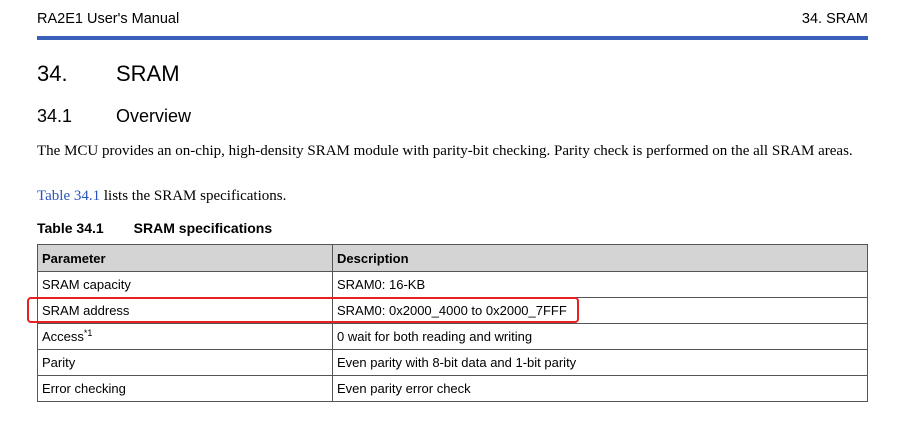 The height and width of the screenshot is (421, 915). Describe the element at coordinates (600, 388) in the screenshot. I see `description-cell: Even parity error check` at that location.